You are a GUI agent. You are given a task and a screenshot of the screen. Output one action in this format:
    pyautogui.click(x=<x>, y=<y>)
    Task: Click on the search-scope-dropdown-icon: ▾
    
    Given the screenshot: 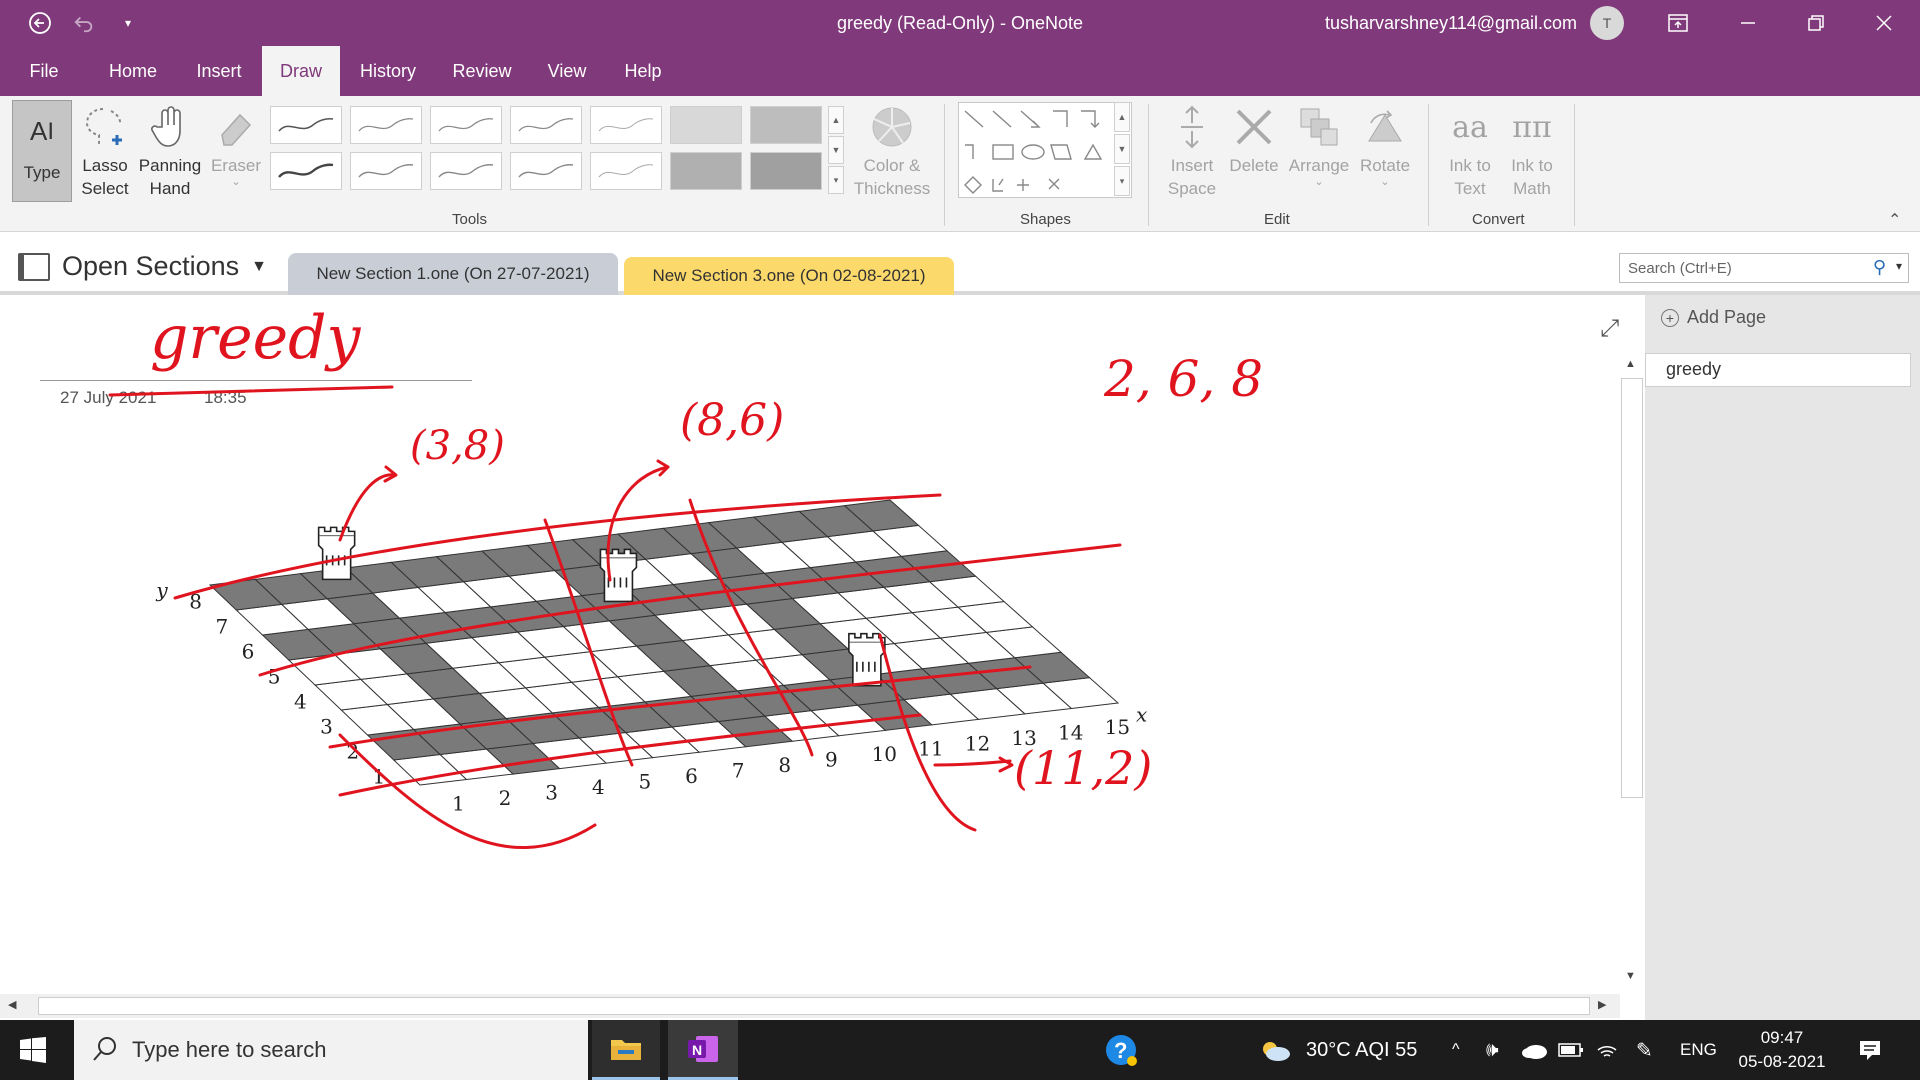 What is the action you would take?
    pyautogui.click(x=1899, y=266)
    